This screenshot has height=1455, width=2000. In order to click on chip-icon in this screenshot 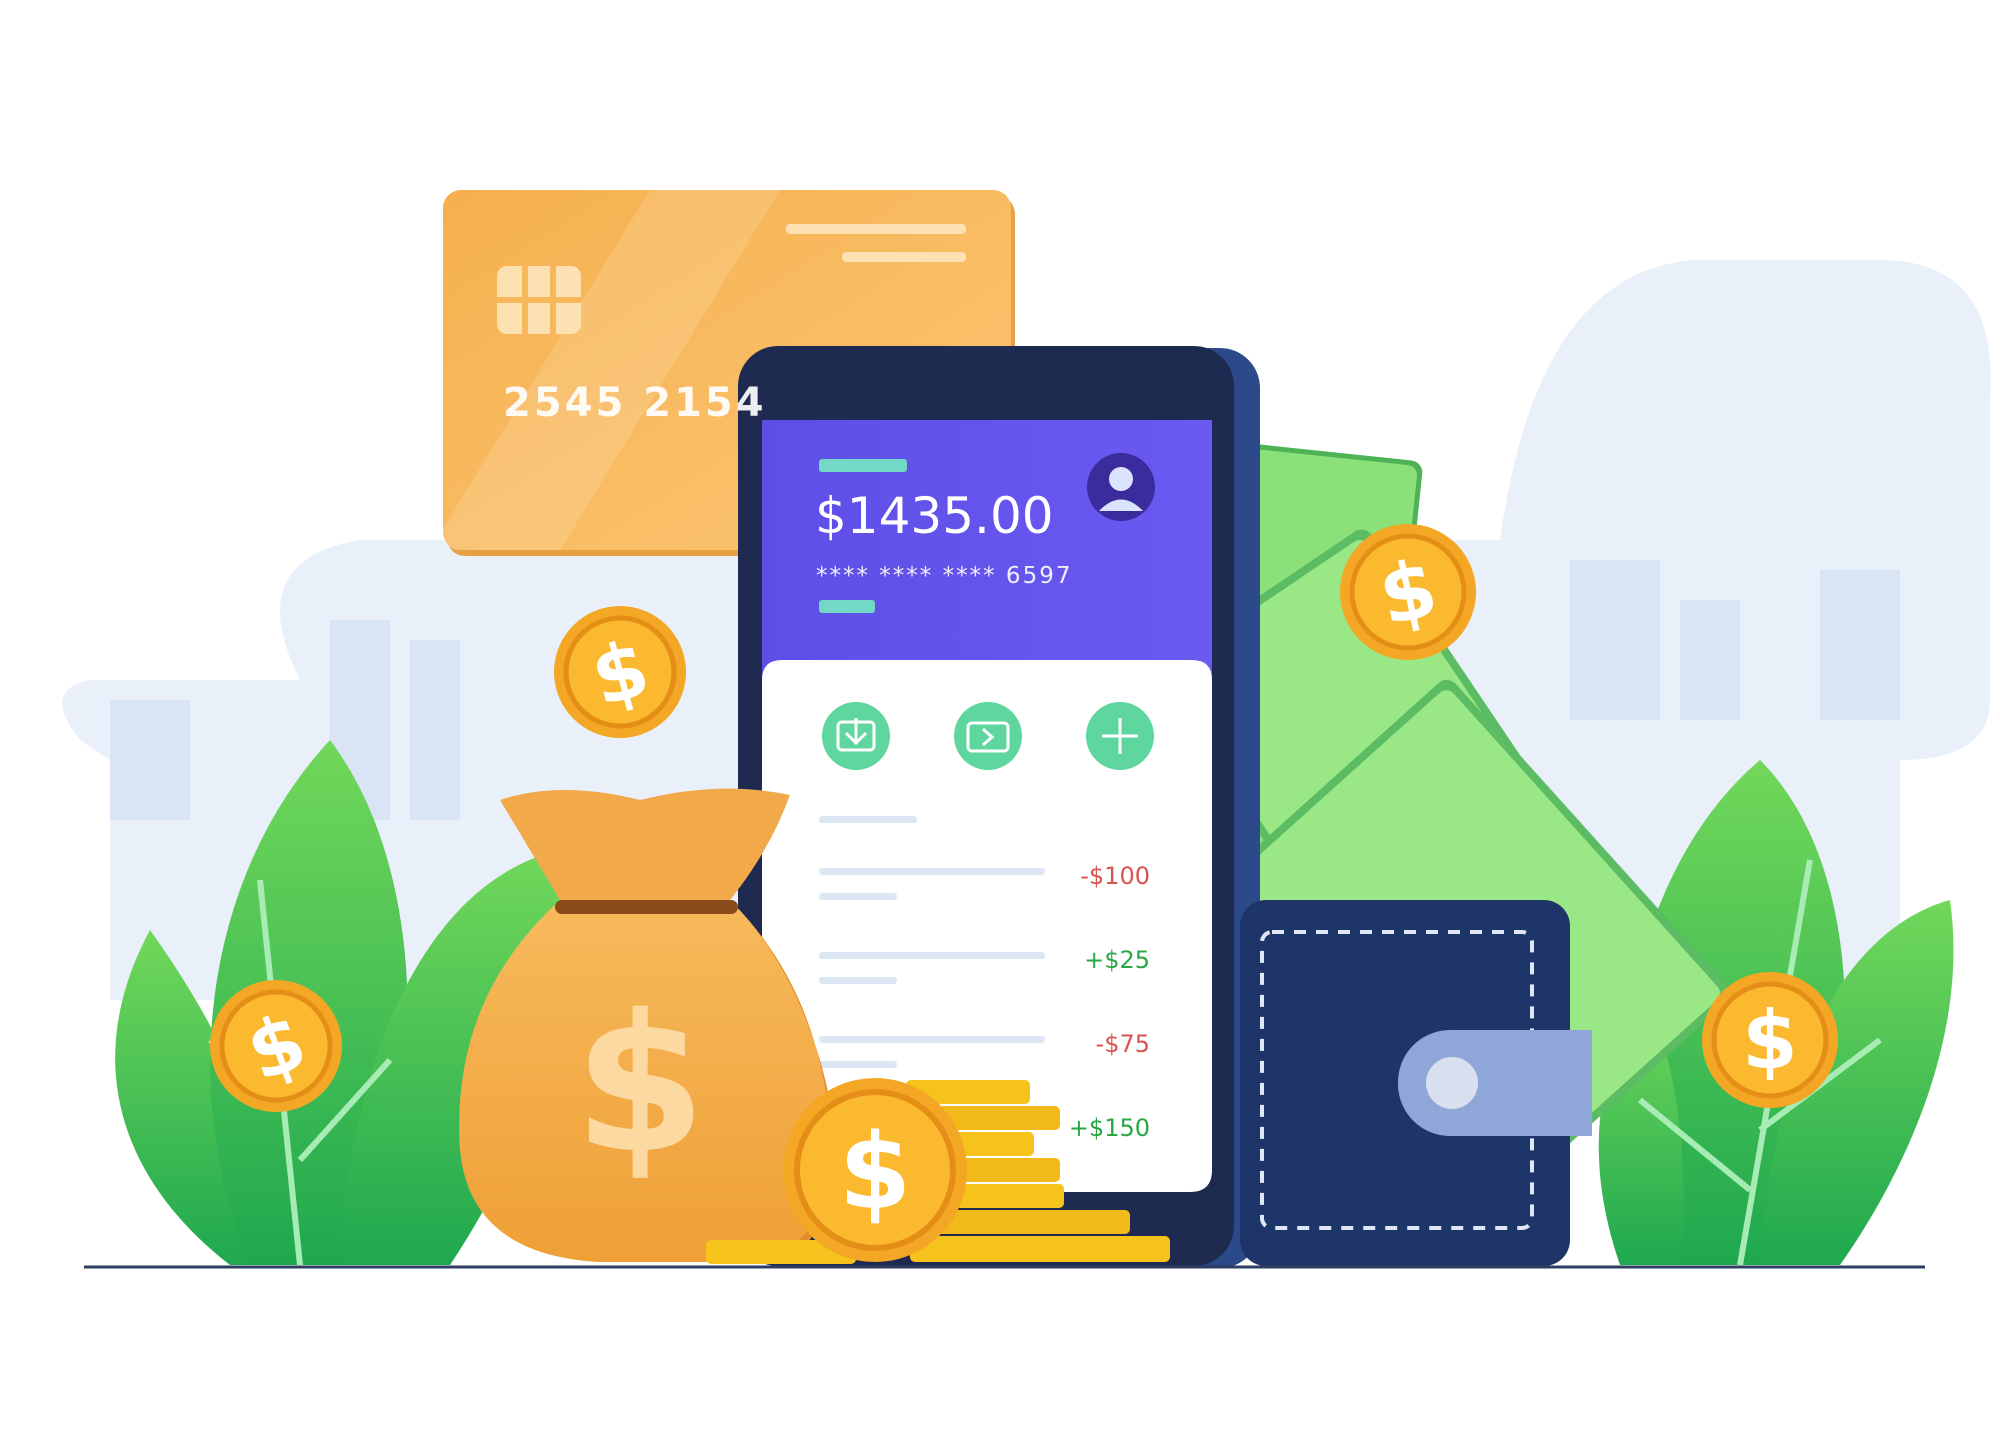, I will do `click(539, 300)`.